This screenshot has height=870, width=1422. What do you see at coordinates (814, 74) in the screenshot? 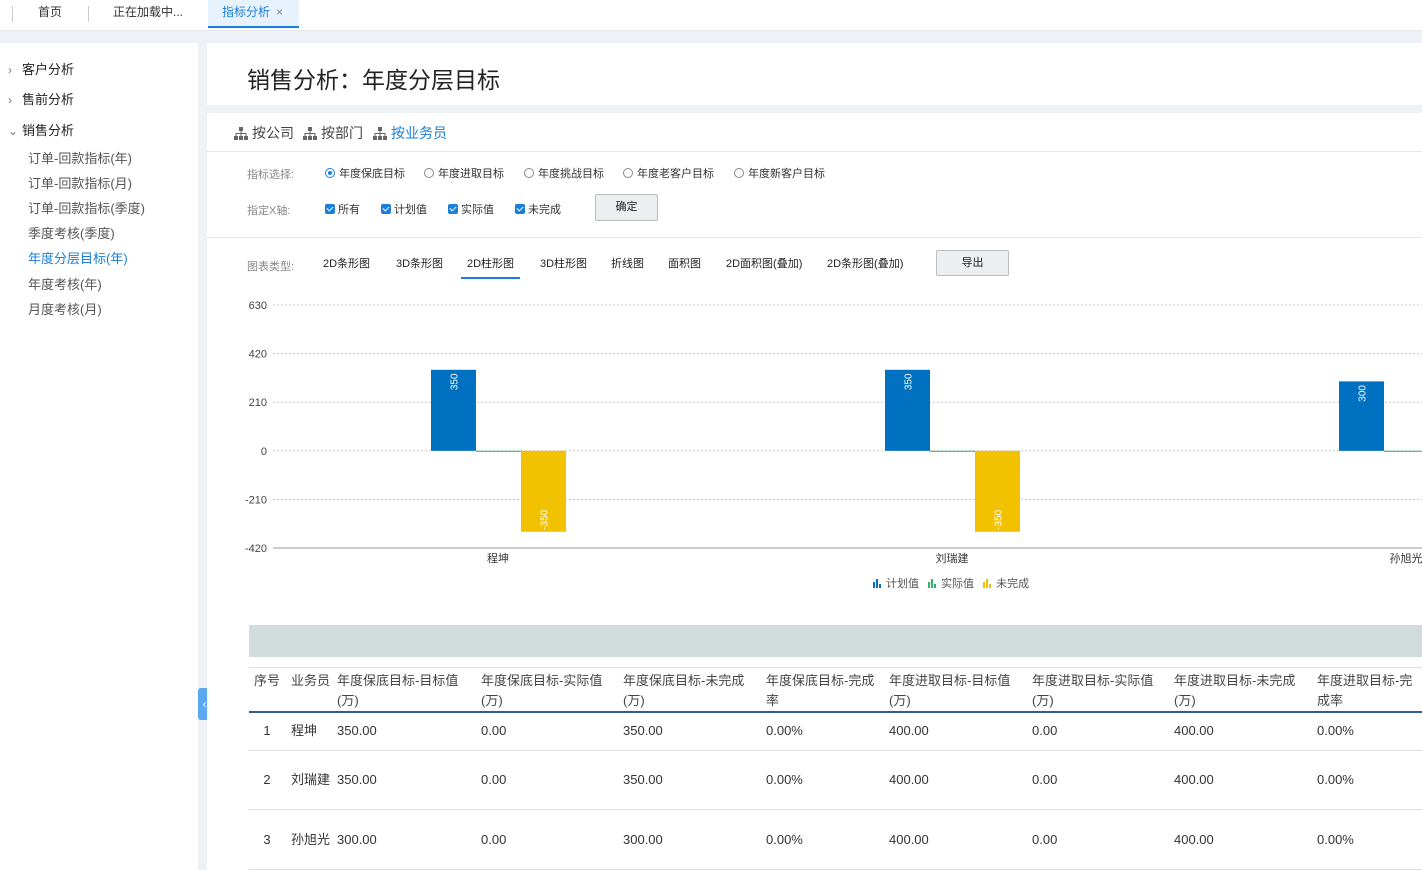
I see `page-header: 销售分析：年度分层目标` at bounding box center [814, 74].